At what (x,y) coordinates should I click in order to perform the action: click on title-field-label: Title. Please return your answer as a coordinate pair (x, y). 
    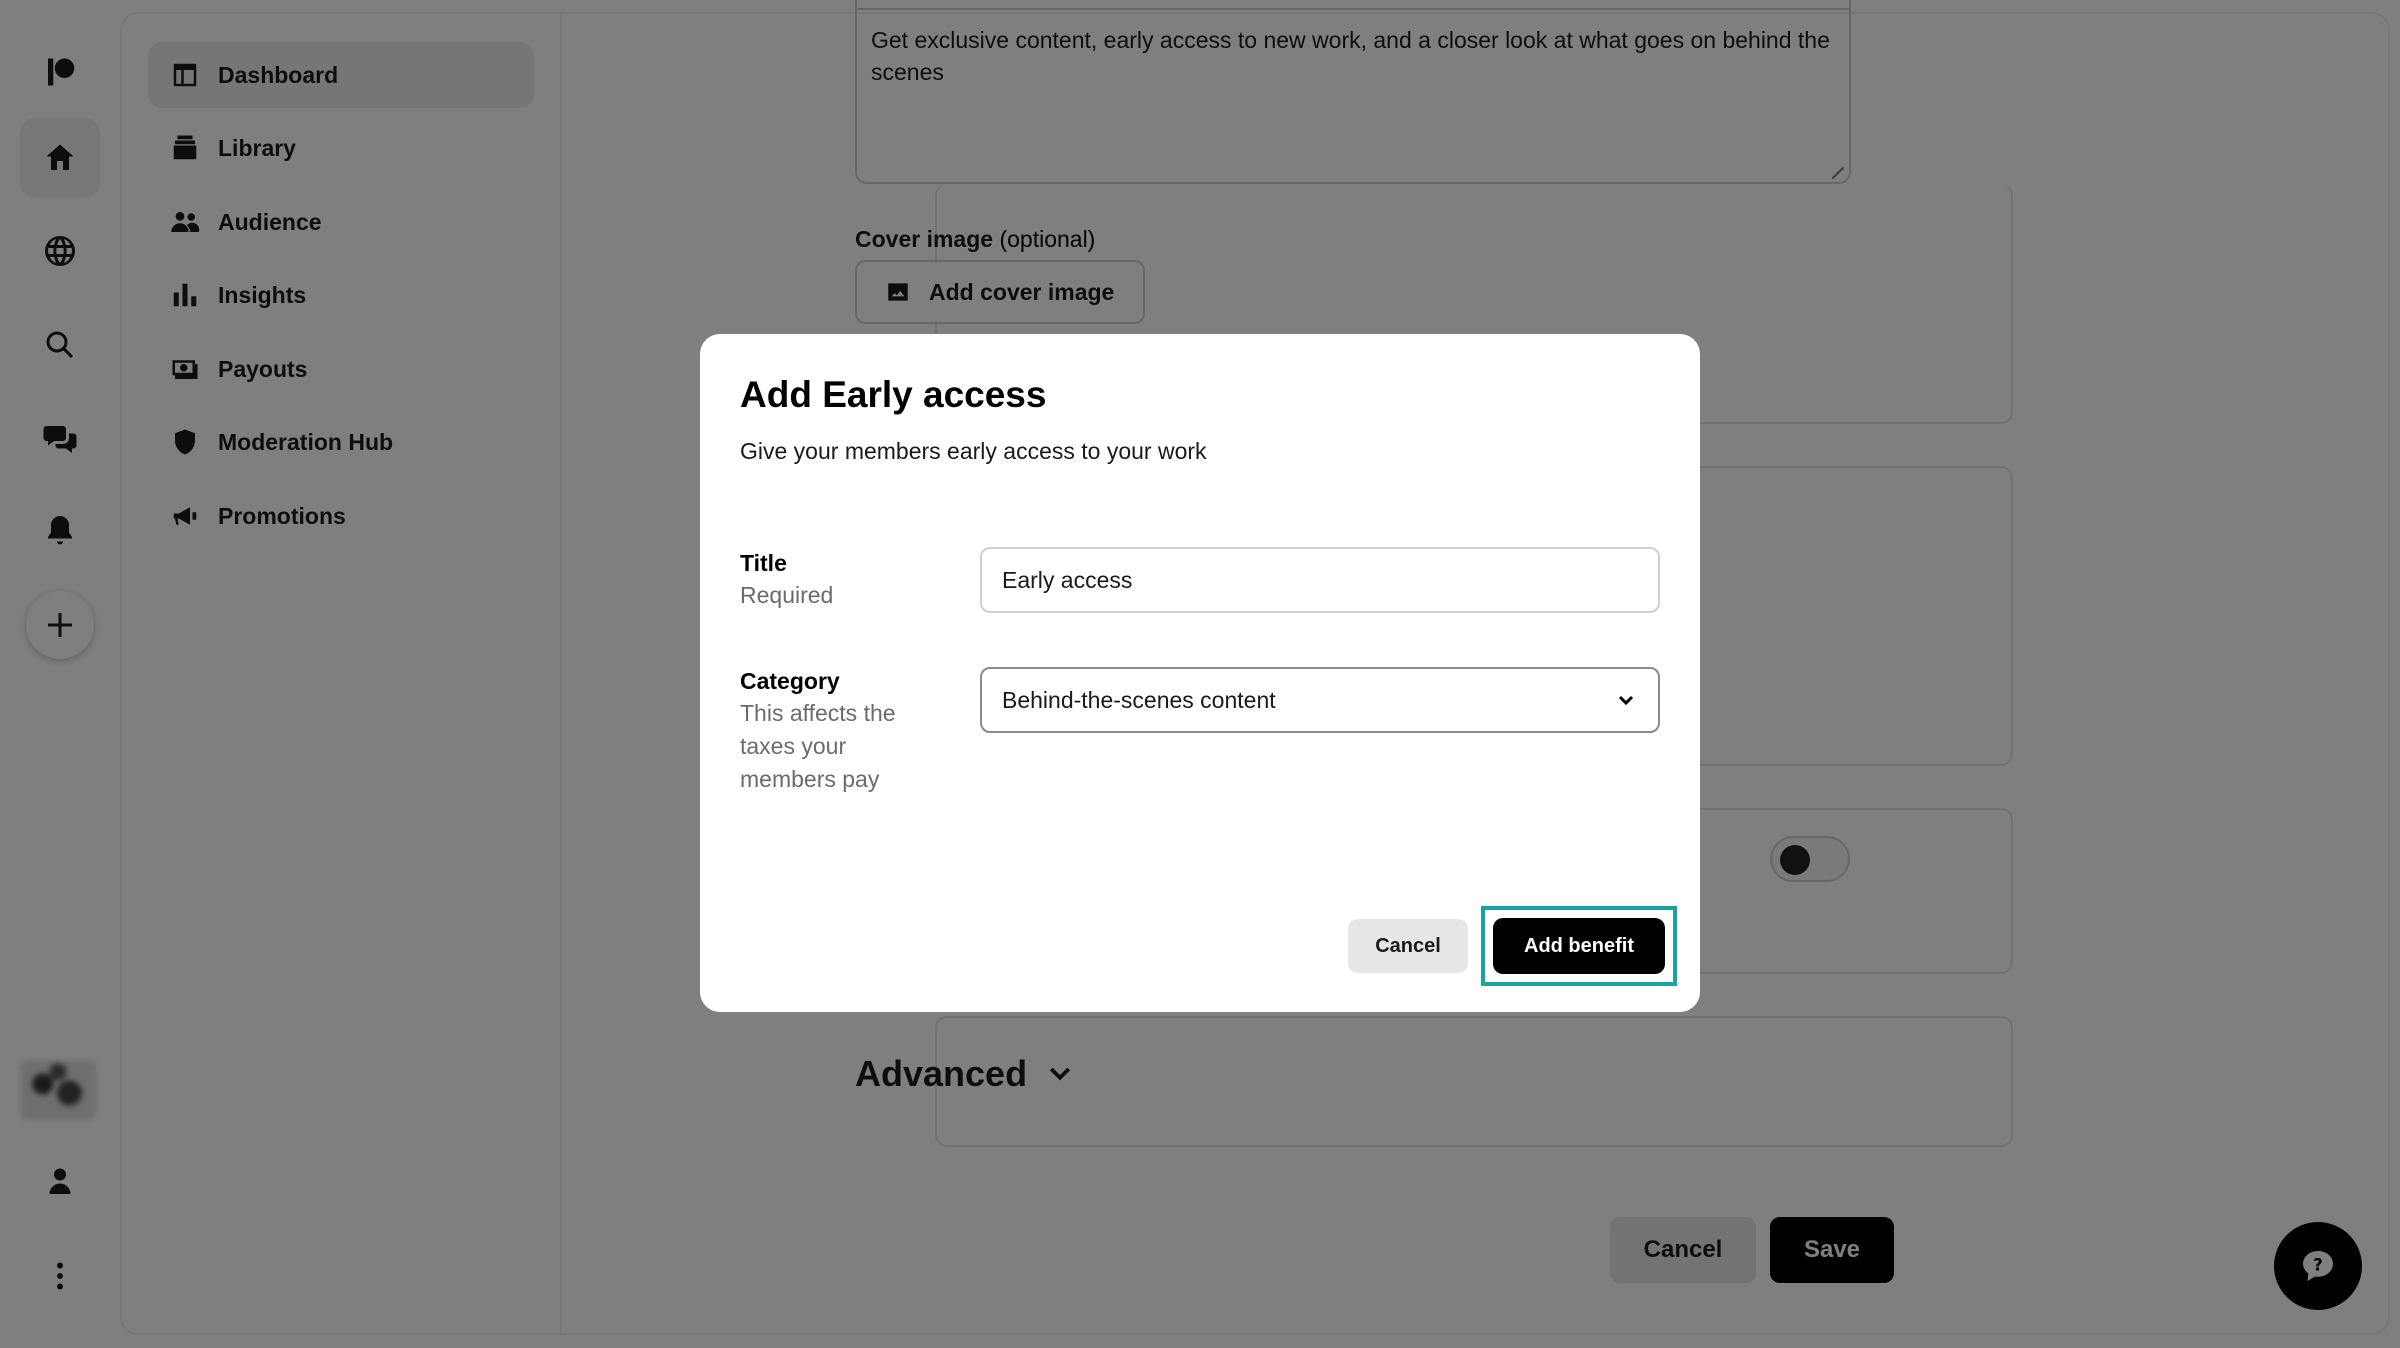
    Looking at the image, I should click on (763, 563).